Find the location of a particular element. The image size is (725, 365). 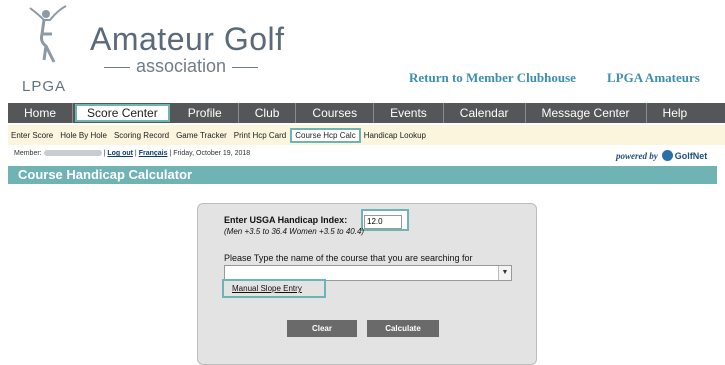

handicap-index-input is located at coordinates (383, 221).